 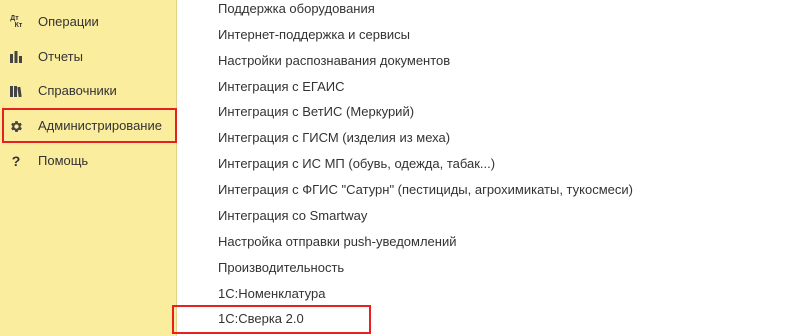 I want to click on sidebar-item-label: Отчеты, so click(x=60, y=56).